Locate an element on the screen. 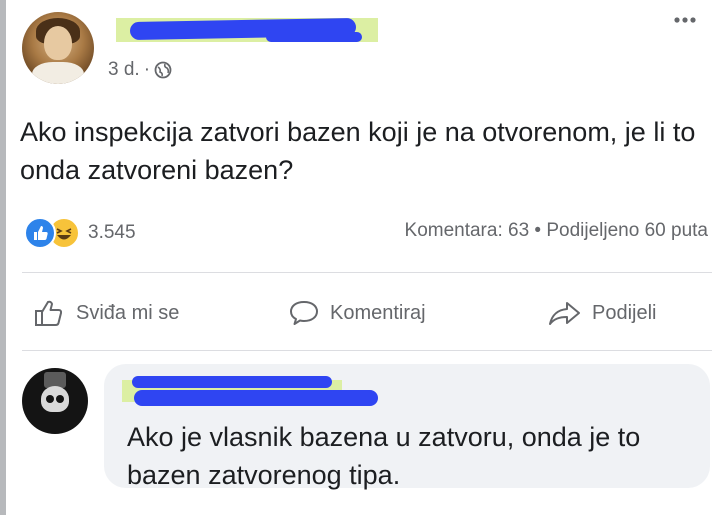  thumbs-up-icon is located at coordinates (50, 313).